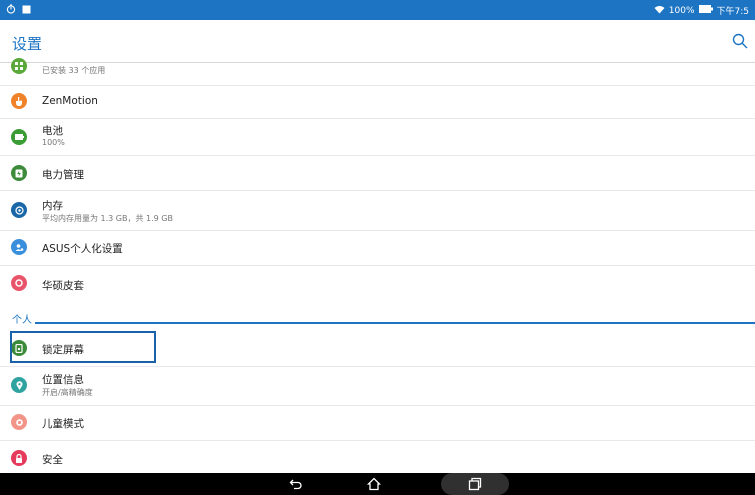  Describe the element at coordinates (22, 320) in the screenshot. I see `section-header-personal: 个人` at that location.